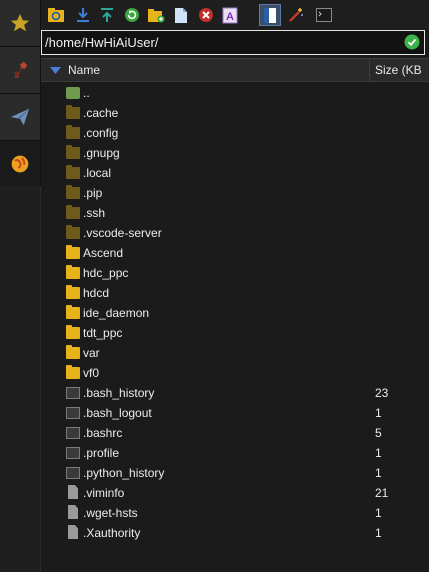 Image resolution: width=429 pixels, height=572 pixels. Describe the element at coordinates (116, 313) in the screenshot. I see `file-name: ide_daemon` at that location.